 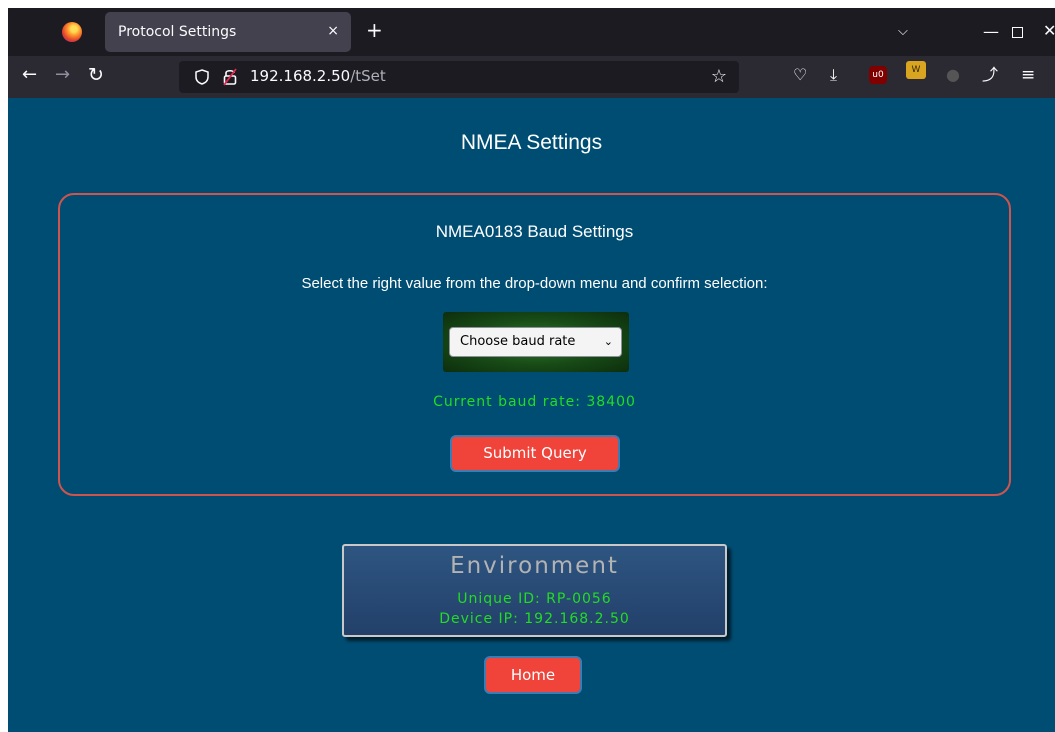 What do you see at coordinates (300, 76) in the screenshot?
I see `url-host: 192.168.2.50` at bounding box center [300, 76].